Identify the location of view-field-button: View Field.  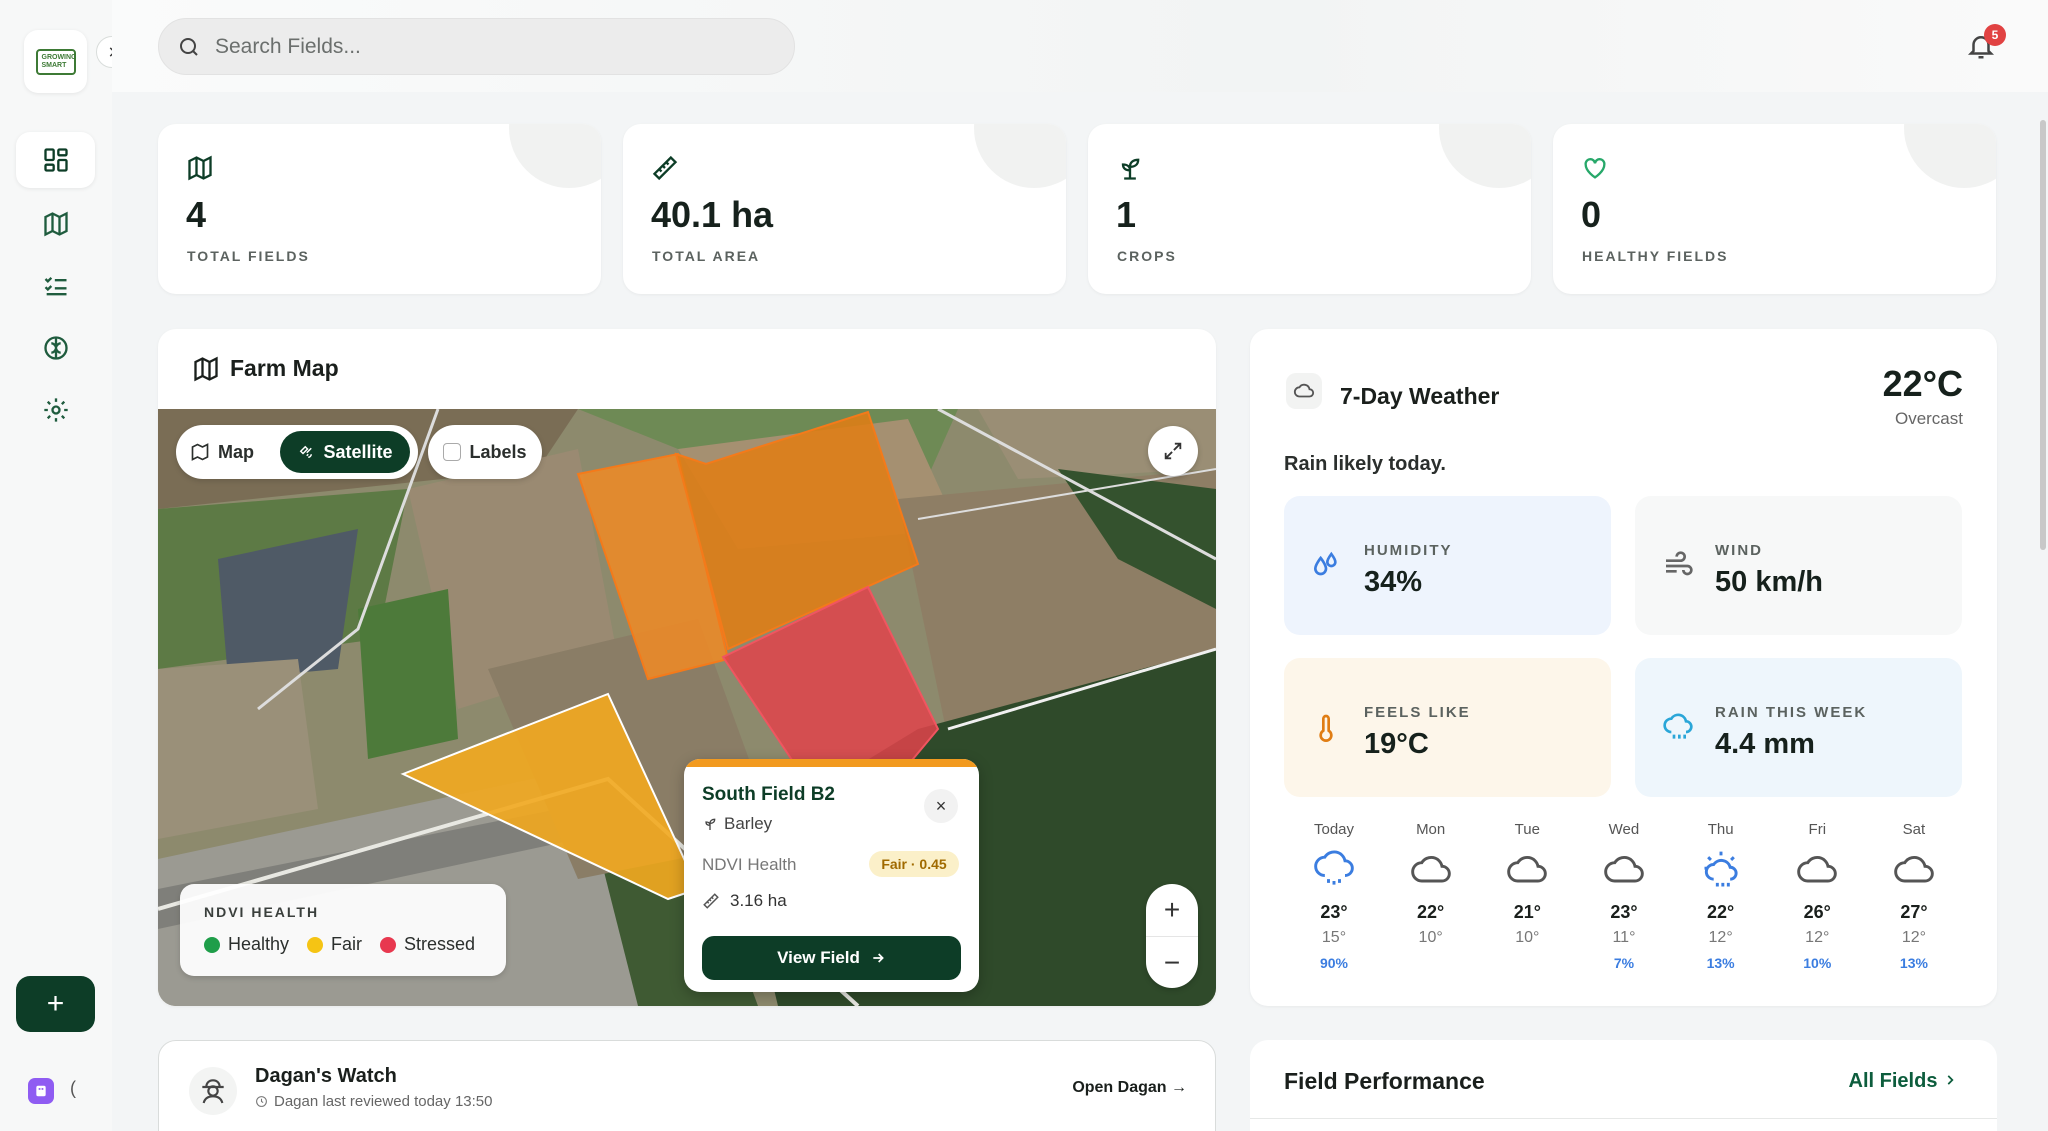
(831, 958).